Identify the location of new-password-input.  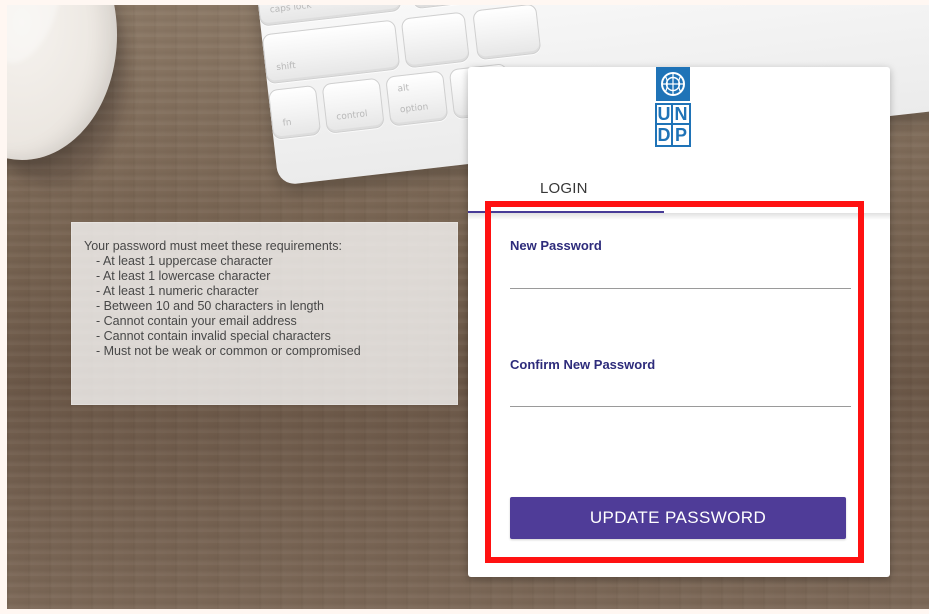
(680, 272).